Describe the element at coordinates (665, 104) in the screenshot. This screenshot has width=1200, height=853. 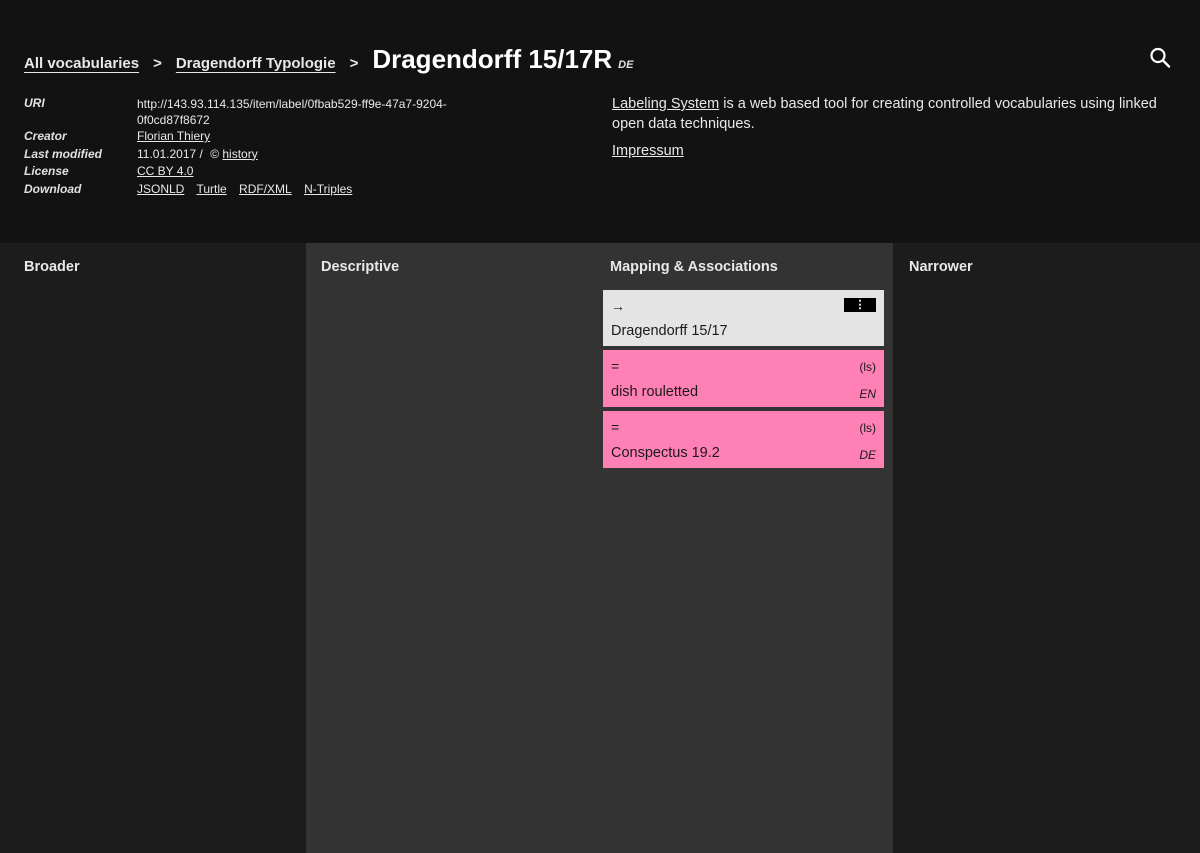
I see `labeling-system-link: Labeling System` at that location.